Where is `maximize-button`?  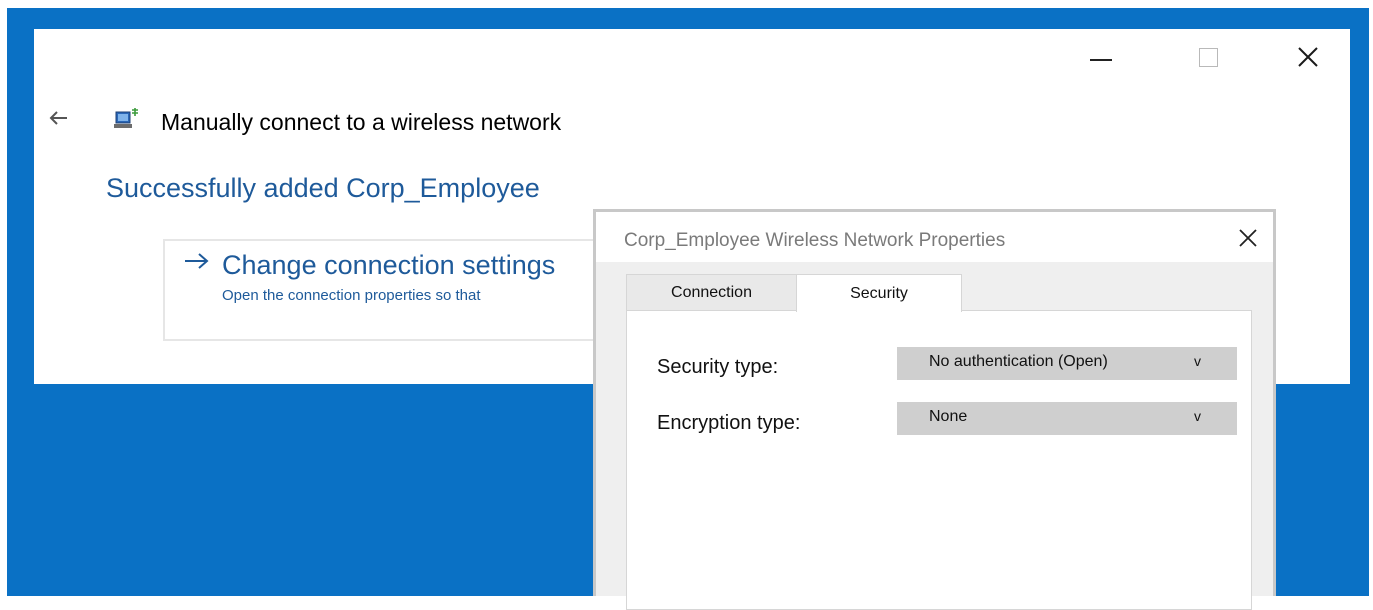 maximize-button is located at coordinates (1208, 57).